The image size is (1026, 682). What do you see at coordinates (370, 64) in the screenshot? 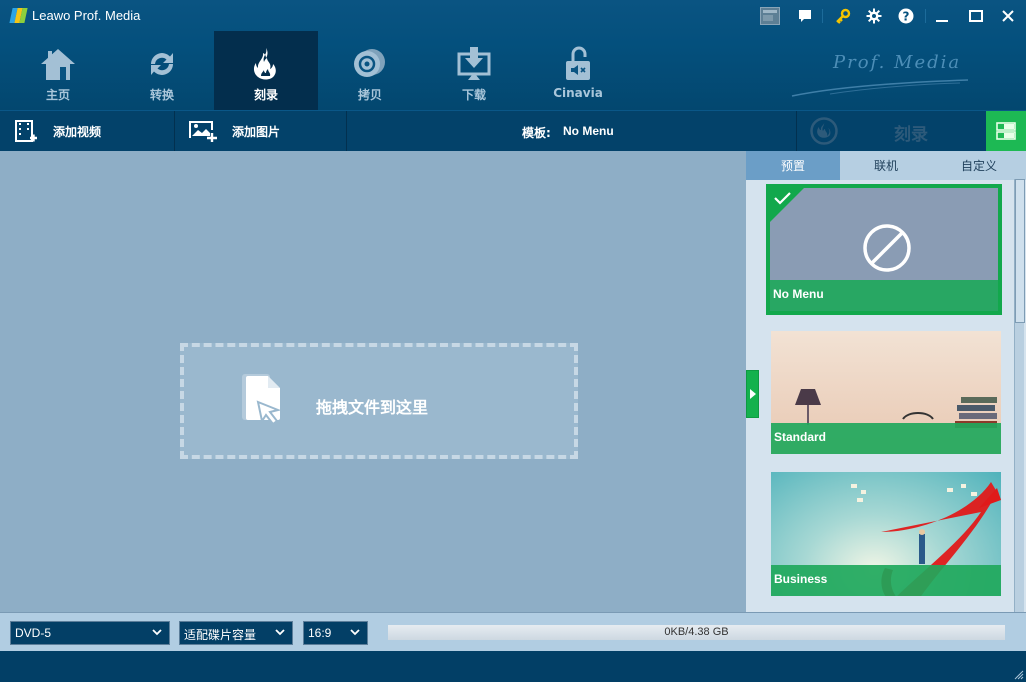
I see `copy-disc-icon` at bounding box center [370, 64].